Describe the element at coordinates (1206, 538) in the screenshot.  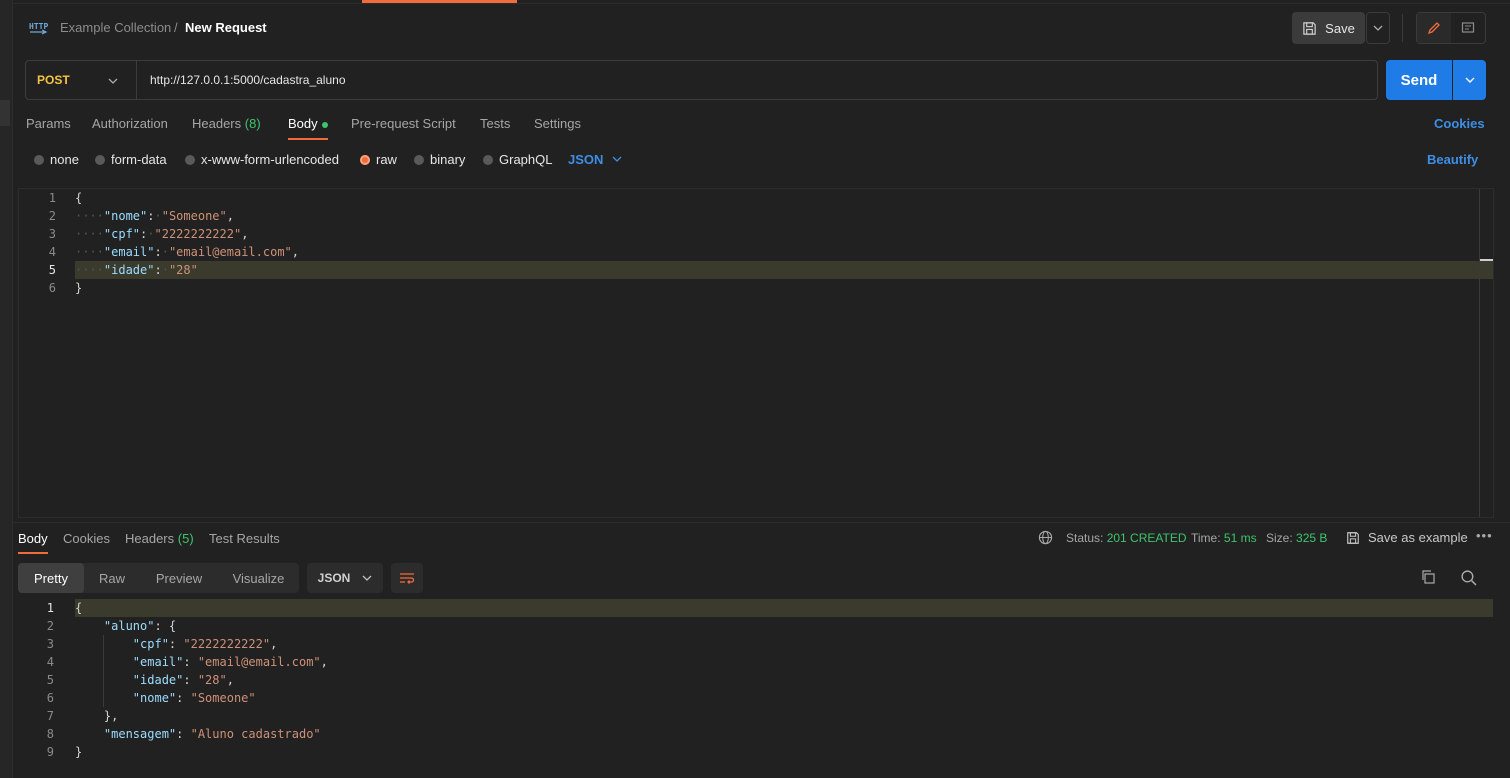
I see `time-label: Time:` at that location.